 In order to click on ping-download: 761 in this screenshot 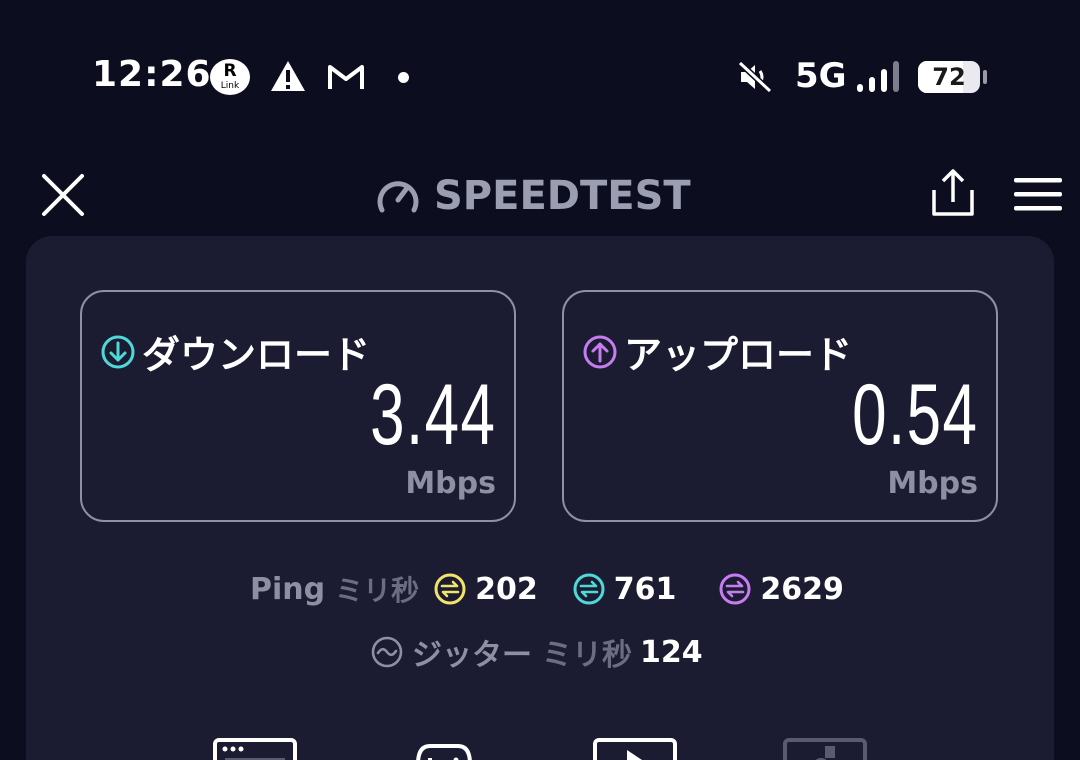, I will do `click(624, 589)`.